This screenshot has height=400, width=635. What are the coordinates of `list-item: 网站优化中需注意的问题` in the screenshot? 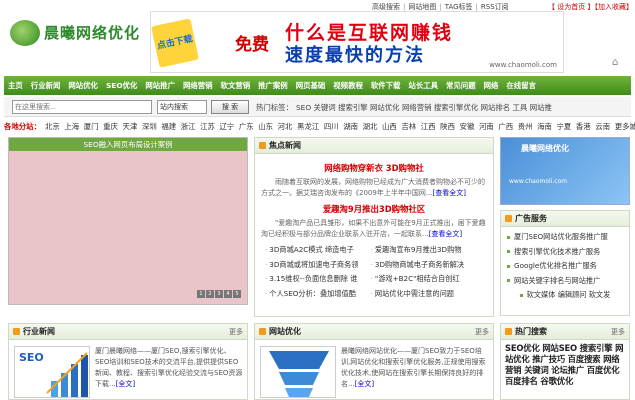 It's located at (424, 294).